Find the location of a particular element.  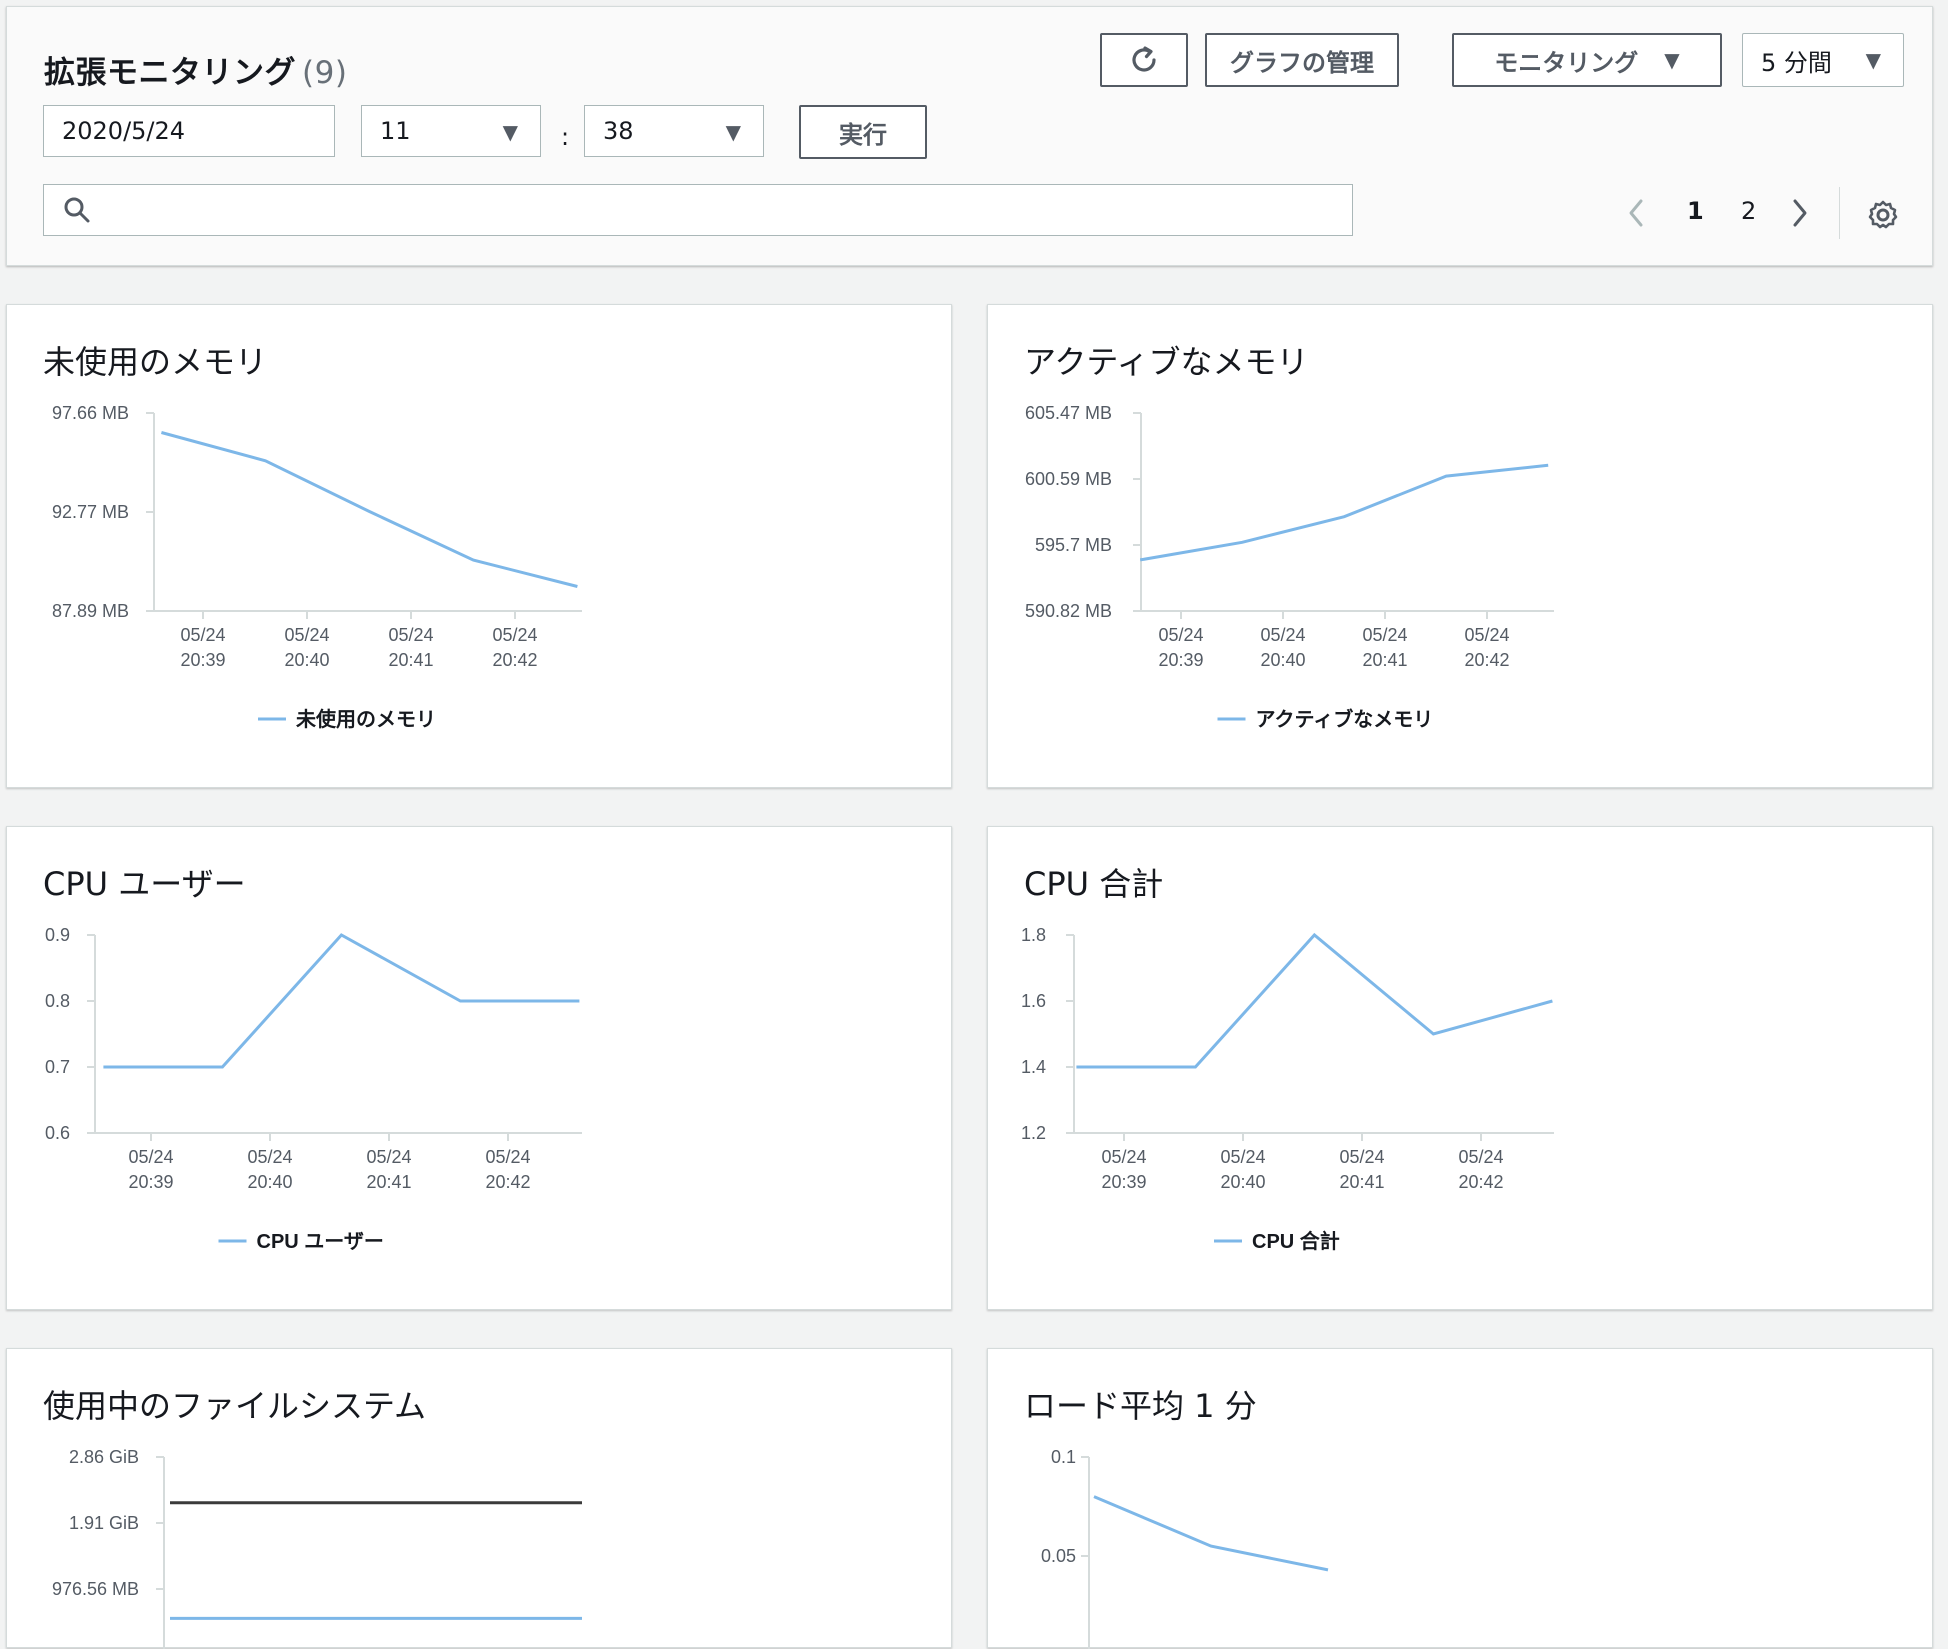

hour-value: 11 is located at coordinates (395, 131).